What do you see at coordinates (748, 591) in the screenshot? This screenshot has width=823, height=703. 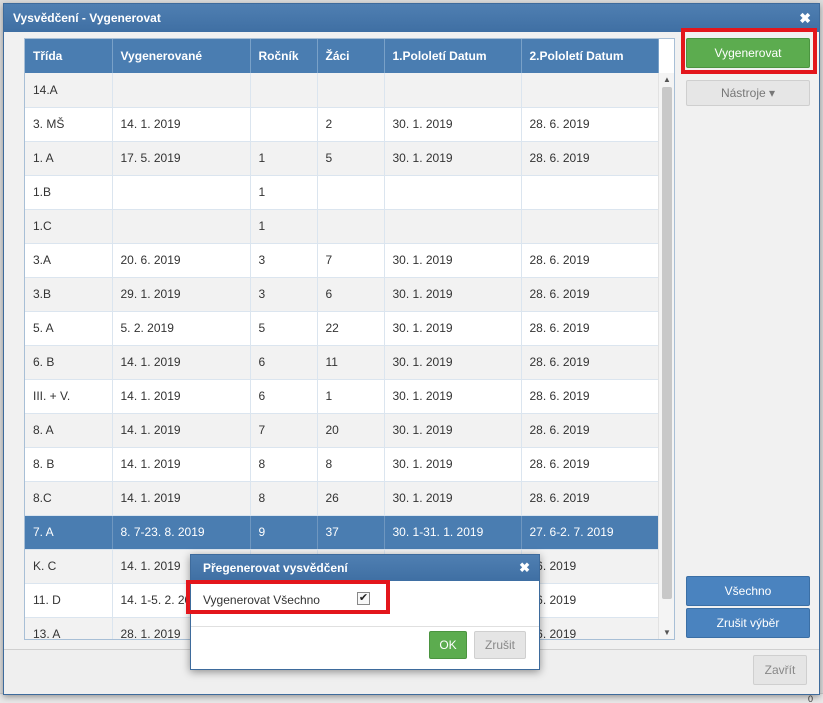 I see `select-all-button: Všechno` at bounding box center [748, 591].